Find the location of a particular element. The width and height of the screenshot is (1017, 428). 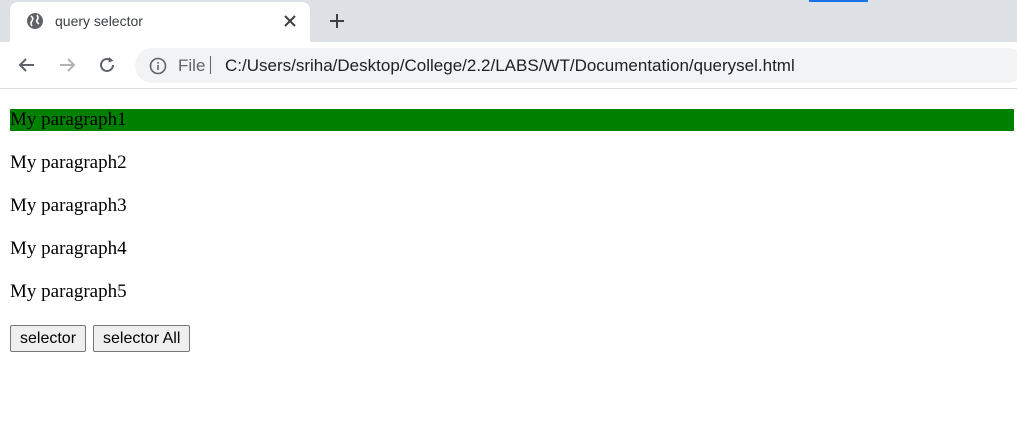

paragraph-1: My paragraph1 is located at coordinates (512, 120).